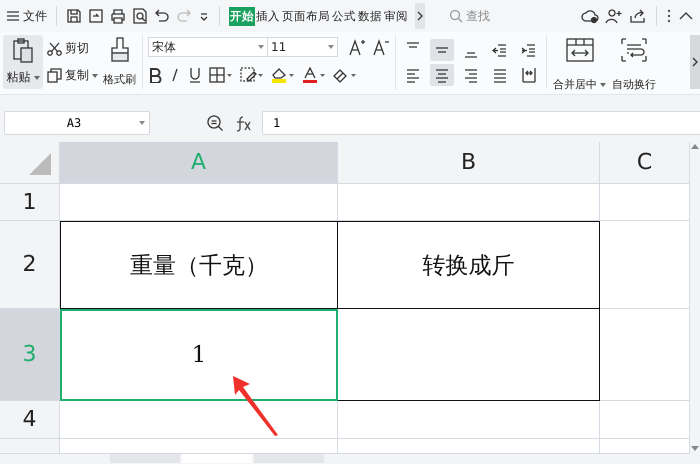 Image resolution: width=700 pixels, height=464 pixels. What do you see at coordinates (303, 47) in the screenshot?
I see `font-size-field: 11` at bounding box center [303, 47].